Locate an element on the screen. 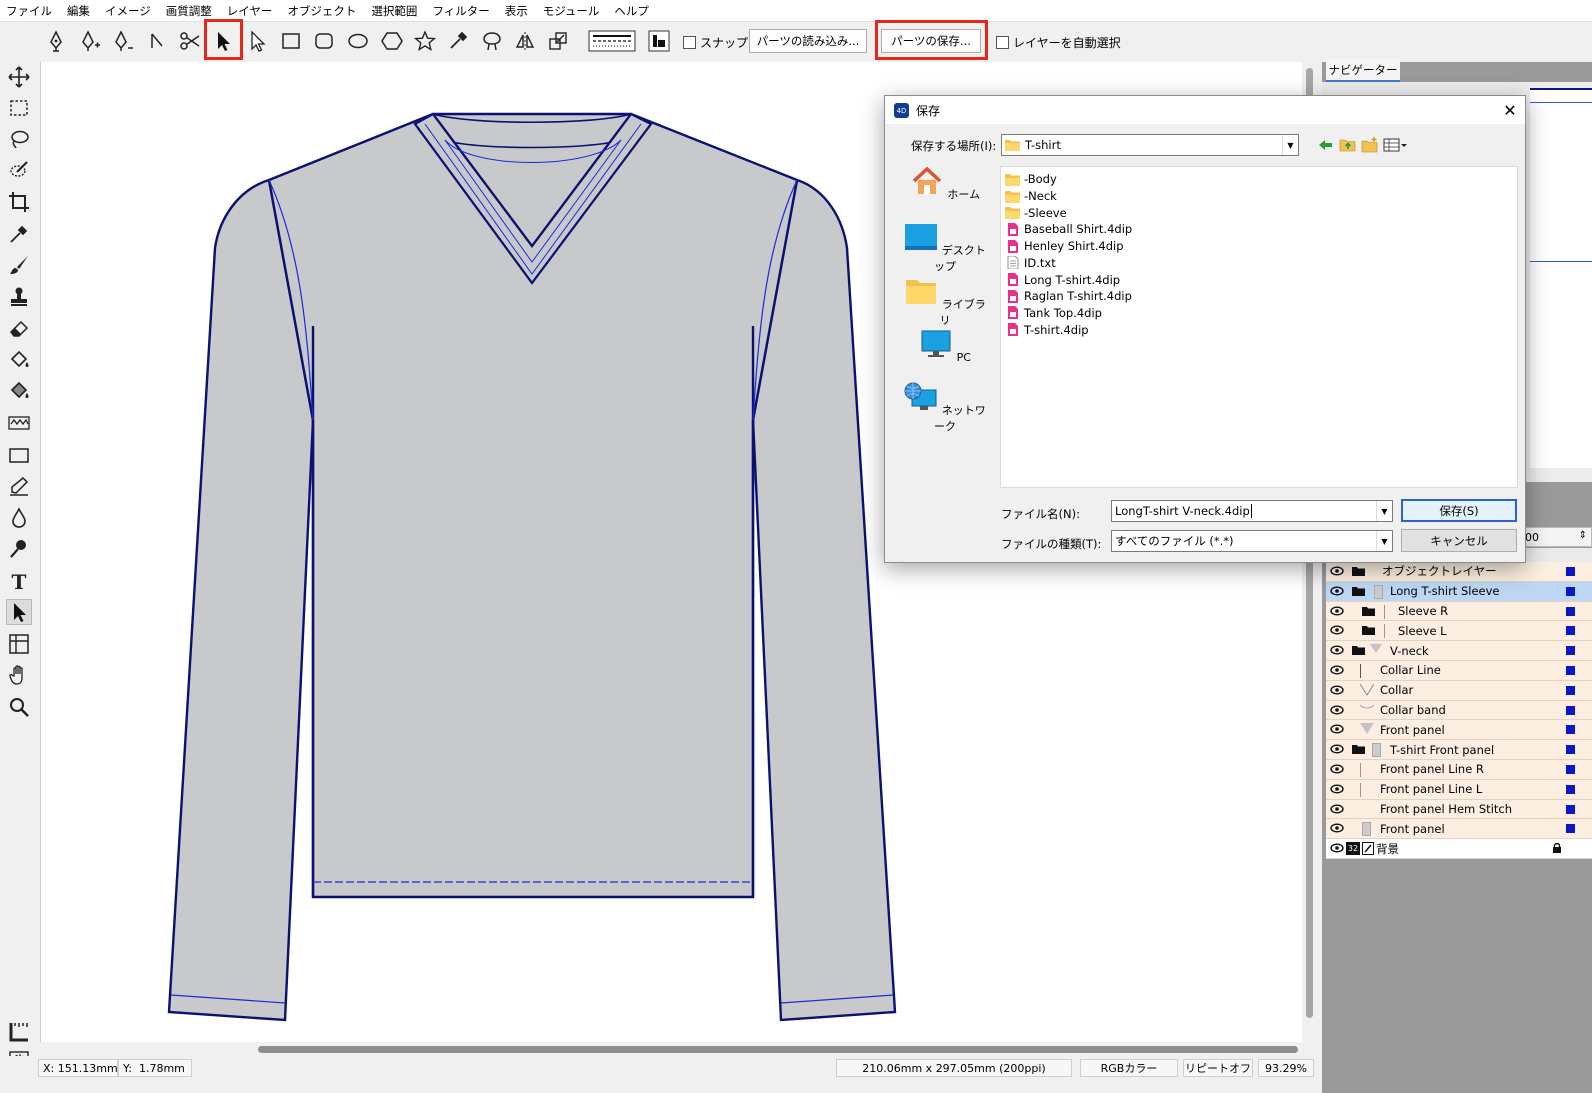  layer-row: Collar is located at coordinates (1459, 690).